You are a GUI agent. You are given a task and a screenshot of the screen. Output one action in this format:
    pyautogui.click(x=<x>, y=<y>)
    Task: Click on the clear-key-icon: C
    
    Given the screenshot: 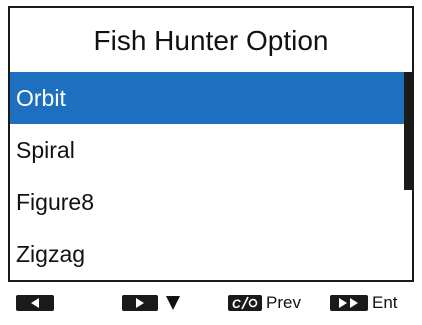 What is the action you would take?
    pyautogui.click(x=245, y=303)
    